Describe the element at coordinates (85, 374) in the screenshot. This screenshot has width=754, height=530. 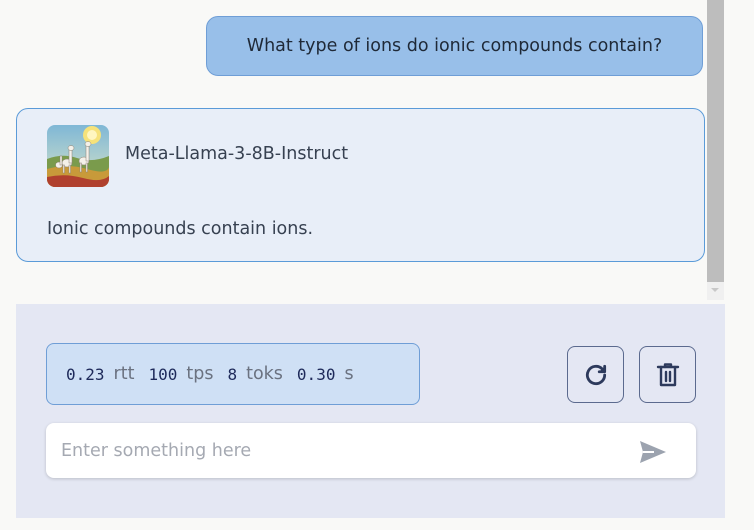
I see `rtt-value: 0.23` at that location.